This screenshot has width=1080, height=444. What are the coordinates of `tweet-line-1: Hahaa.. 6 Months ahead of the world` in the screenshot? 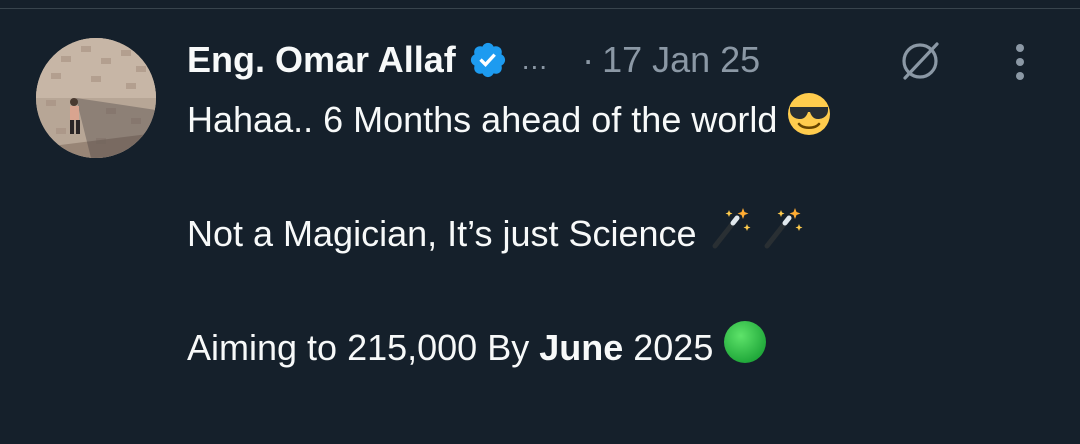 It's located at (617, 118).